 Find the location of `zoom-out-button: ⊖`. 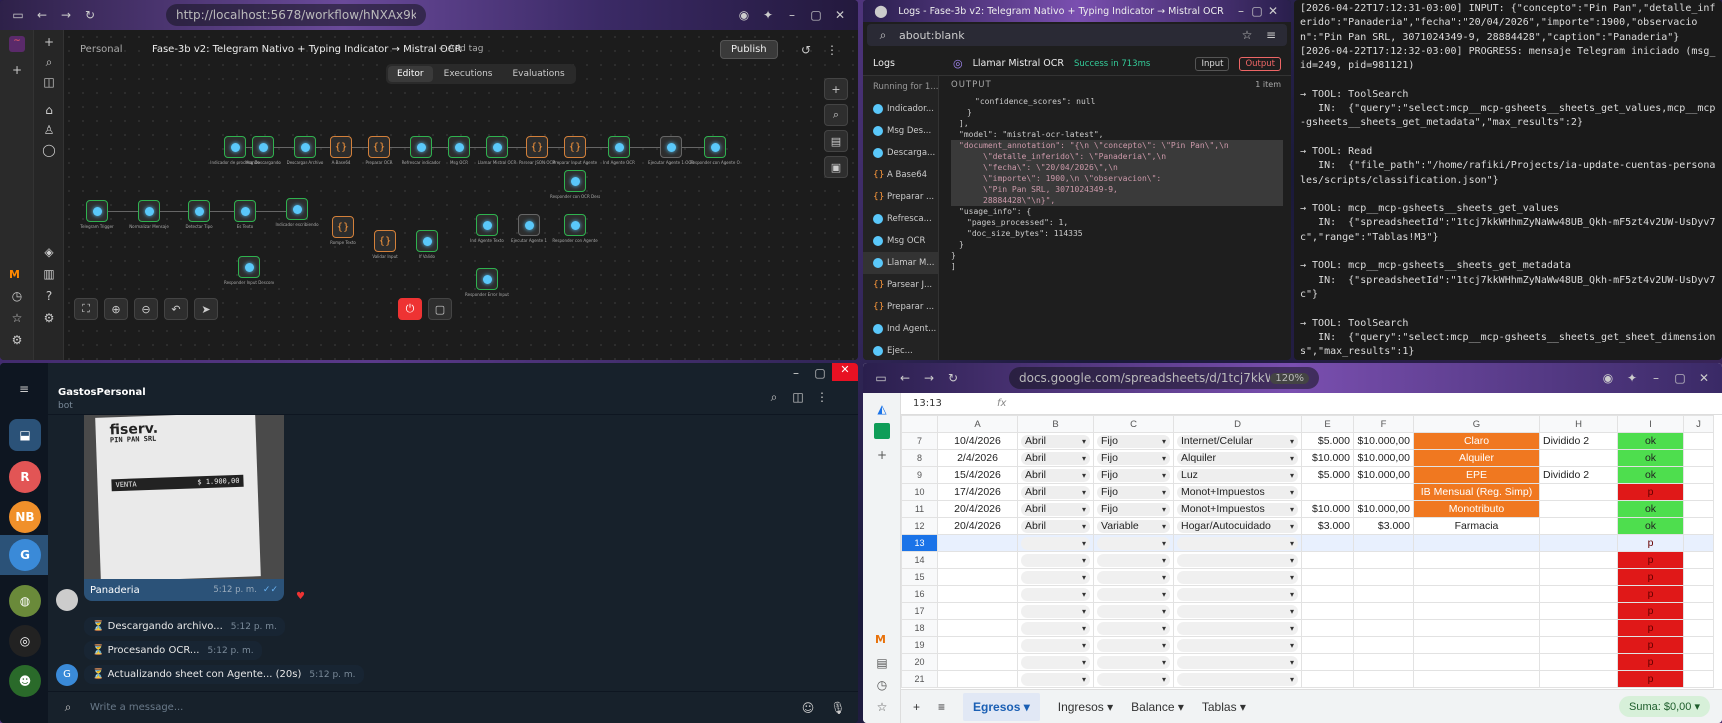

zoom-out-button: ⊖ is located at coordinates (146, 309).